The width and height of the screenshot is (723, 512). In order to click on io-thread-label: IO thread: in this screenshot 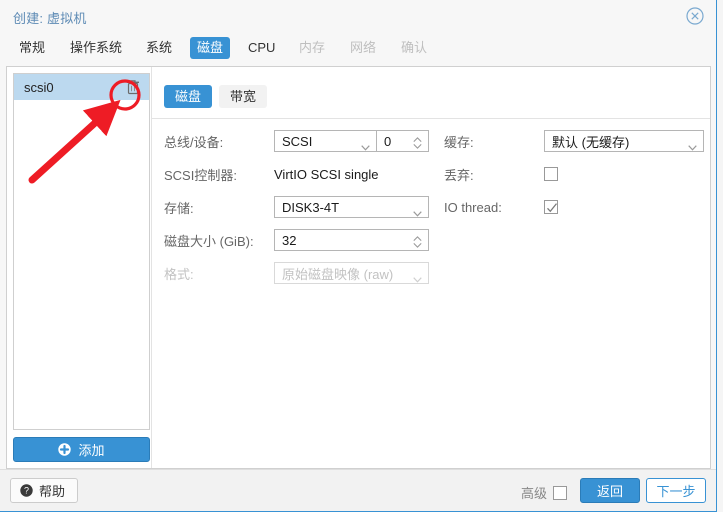, I will do `click(473, 207)`.